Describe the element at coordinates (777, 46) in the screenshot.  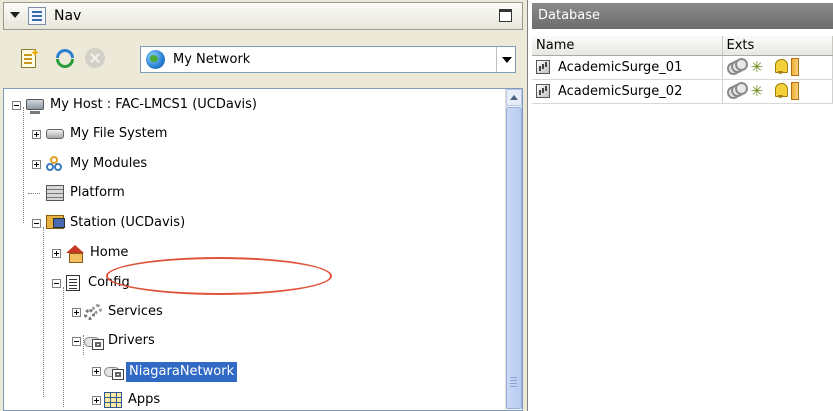
I see `column-header-exts: Exts` at that location.